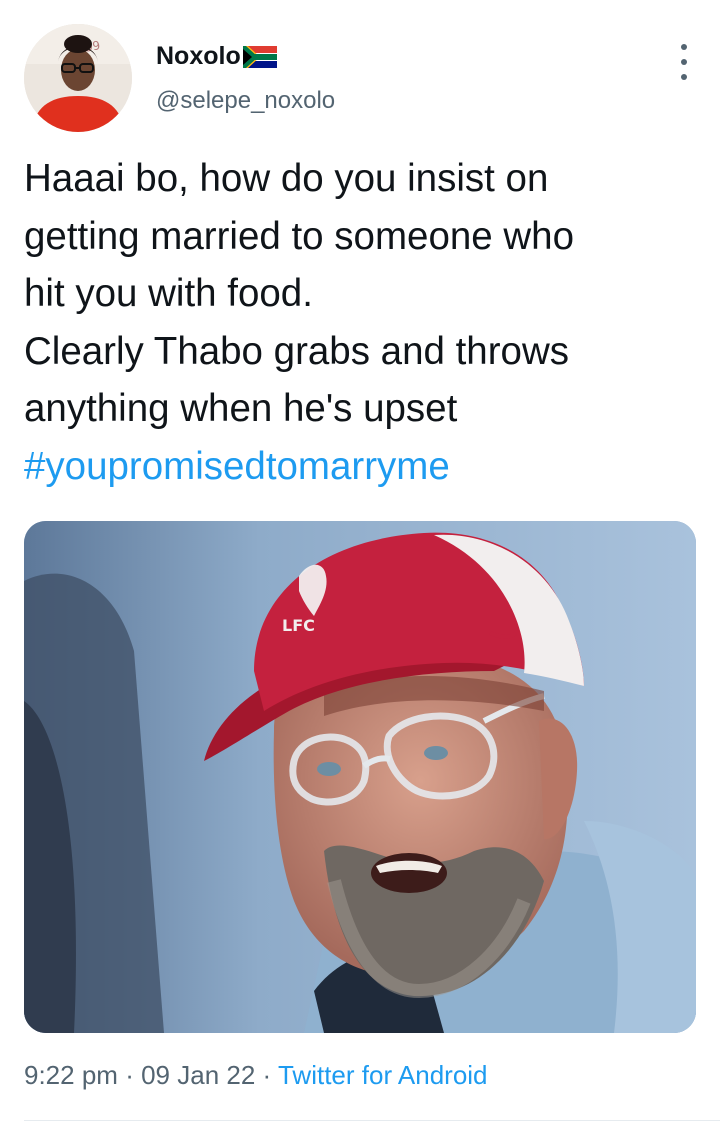 The width and height of the screenshot is (720, 1126). I want to click on user-info: Noxolo @selepe_noxolo, so click(245, 78).